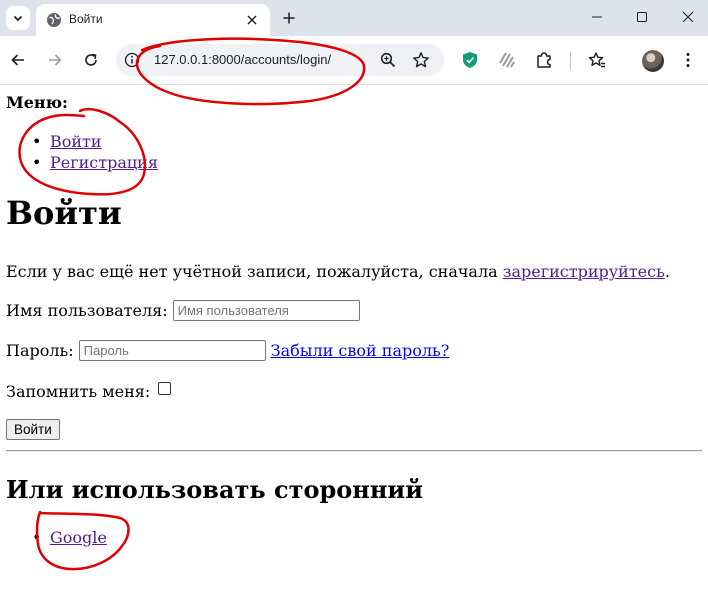 This screenshot has height=609, width=708. I want to click on plus-icon, so click(289, 18).